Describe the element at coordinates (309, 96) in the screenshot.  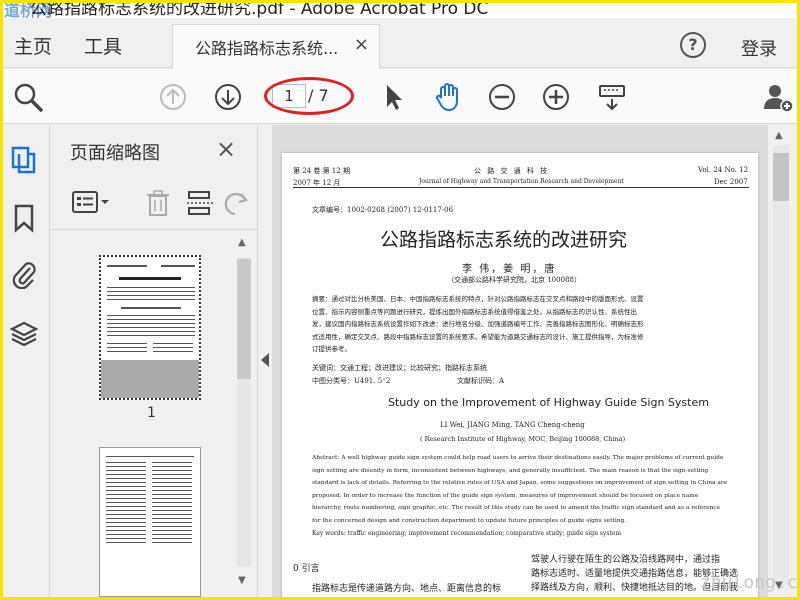
I see `annotation-ellipse` at that location.